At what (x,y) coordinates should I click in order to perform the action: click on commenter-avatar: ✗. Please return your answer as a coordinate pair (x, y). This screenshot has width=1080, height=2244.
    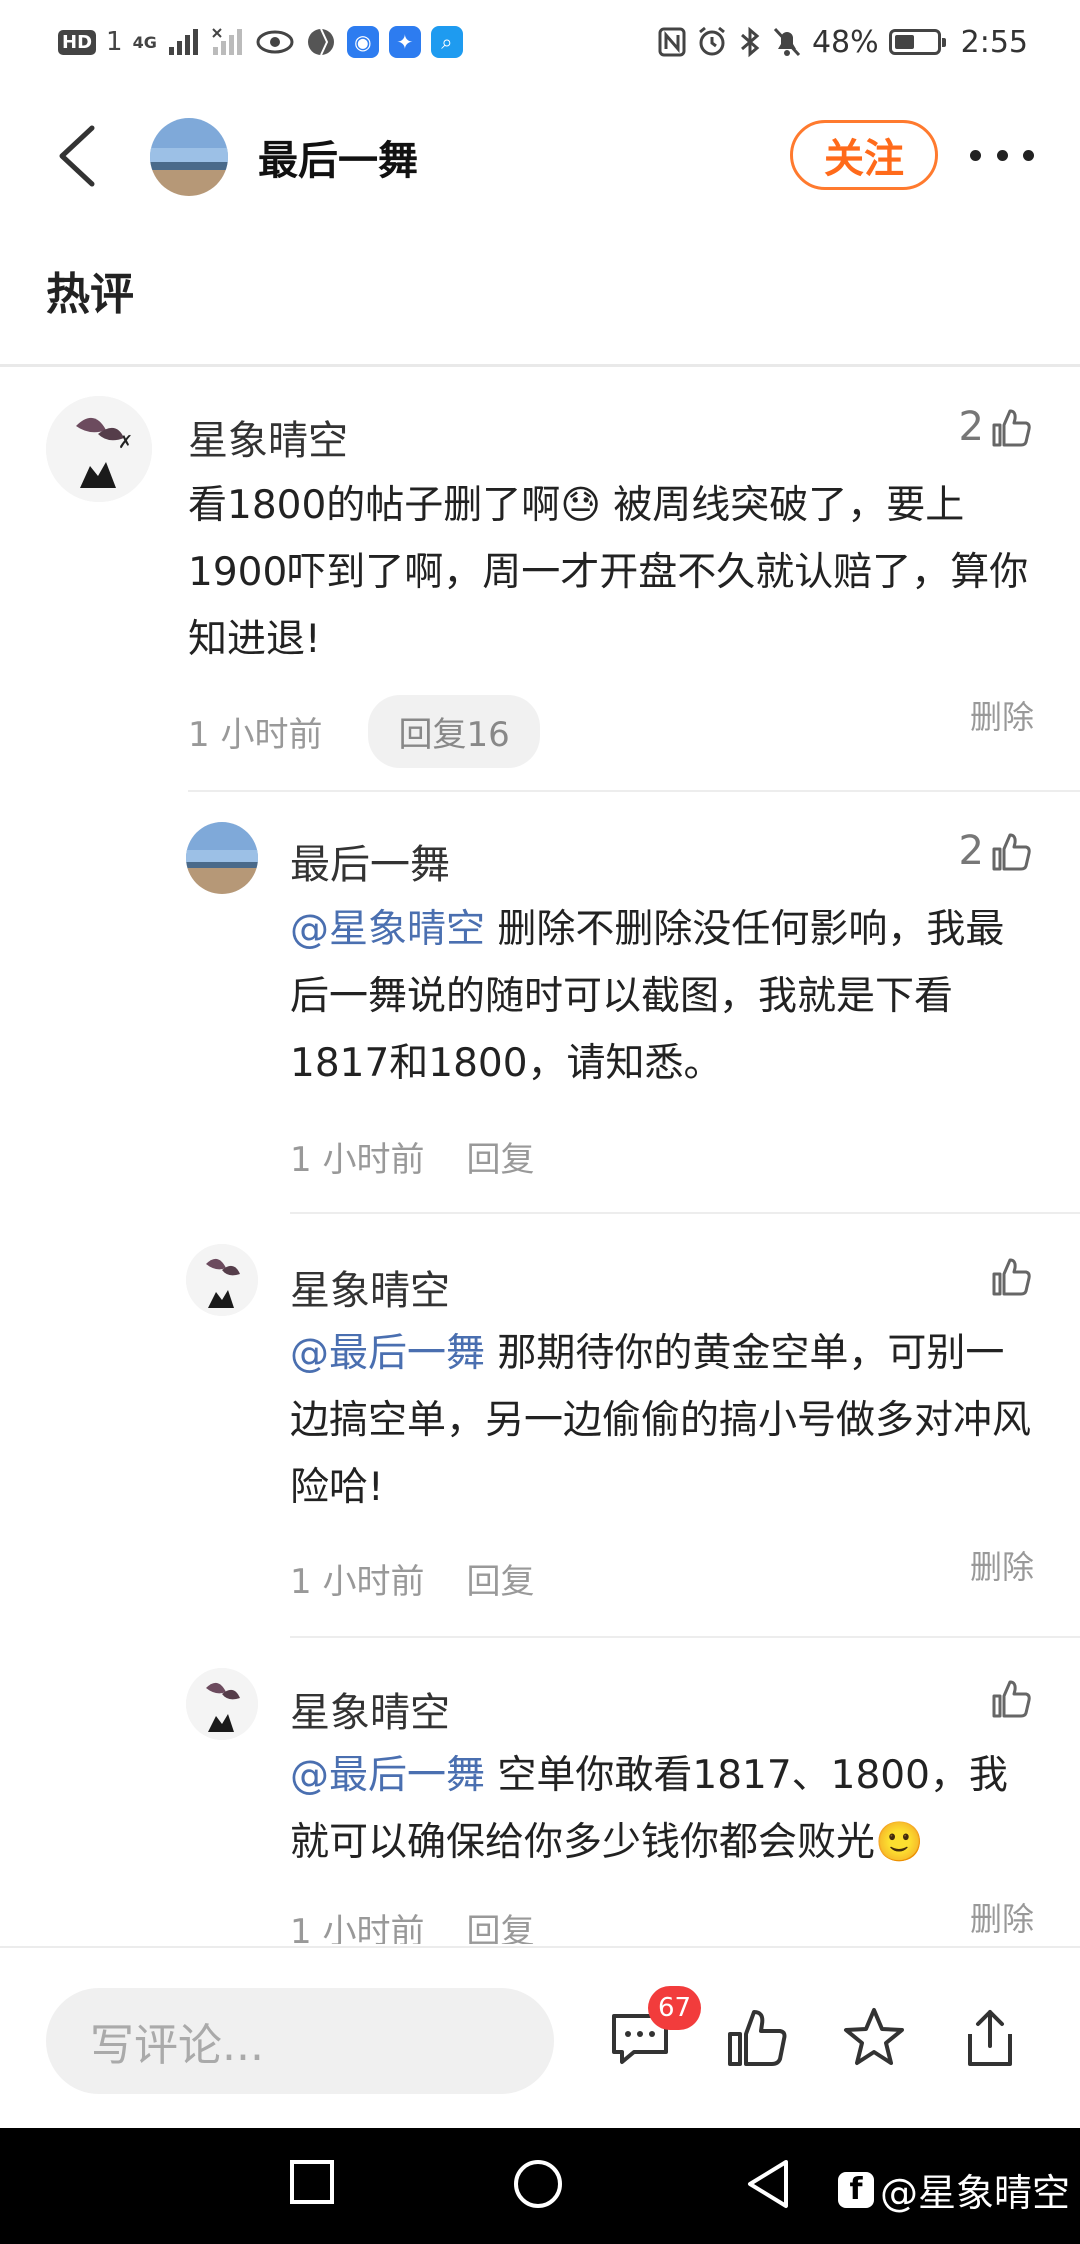
    Looking at the image, I should click on (99, 449).